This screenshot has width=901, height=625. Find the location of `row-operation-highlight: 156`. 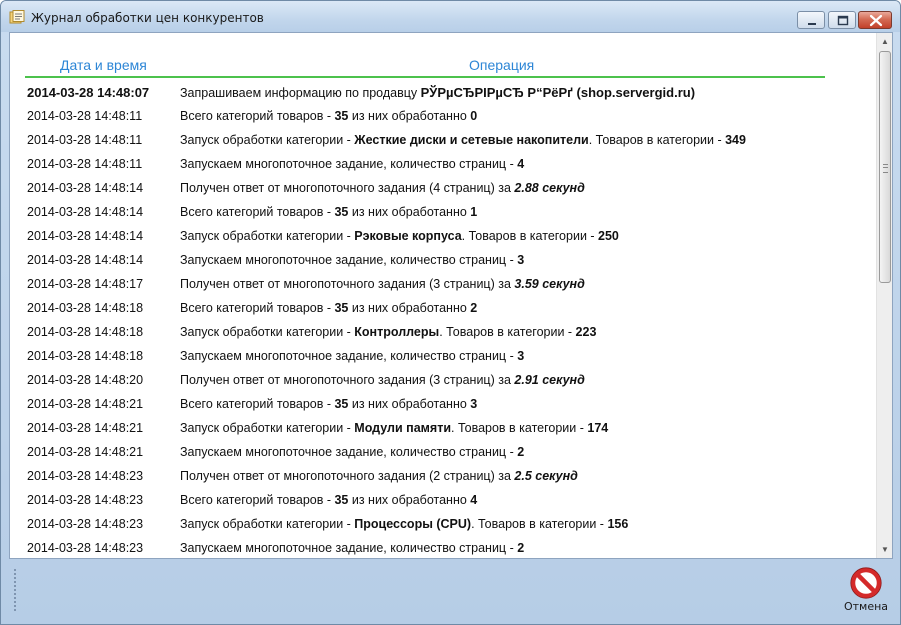

row-operation-highlight: 156 is located at coordinates (618, 524).